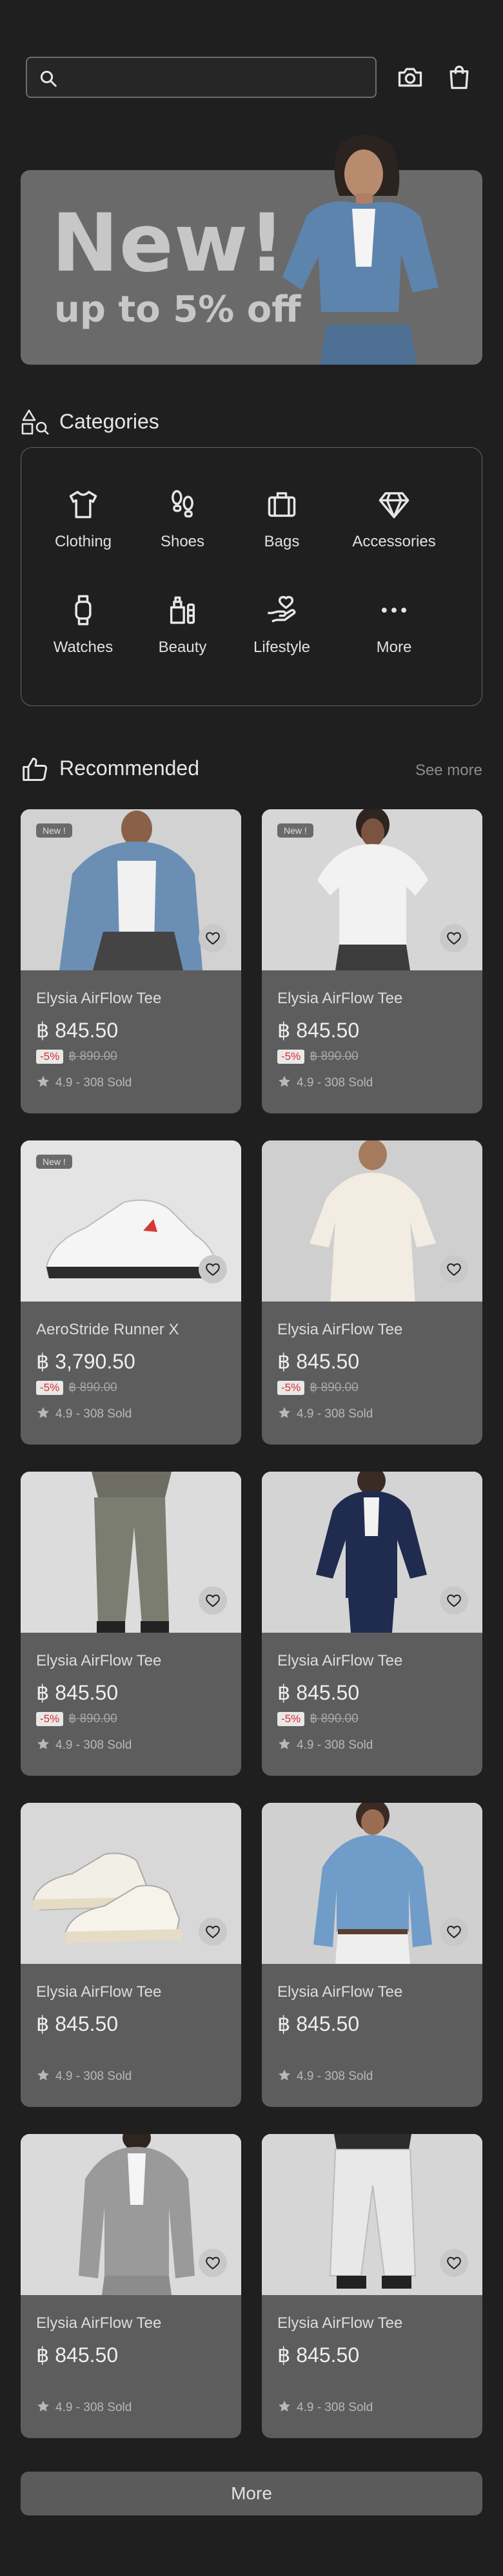  Describe the element at coordinates (282, 608) in the screenshot. I see `hand-heart-icon` at that location.